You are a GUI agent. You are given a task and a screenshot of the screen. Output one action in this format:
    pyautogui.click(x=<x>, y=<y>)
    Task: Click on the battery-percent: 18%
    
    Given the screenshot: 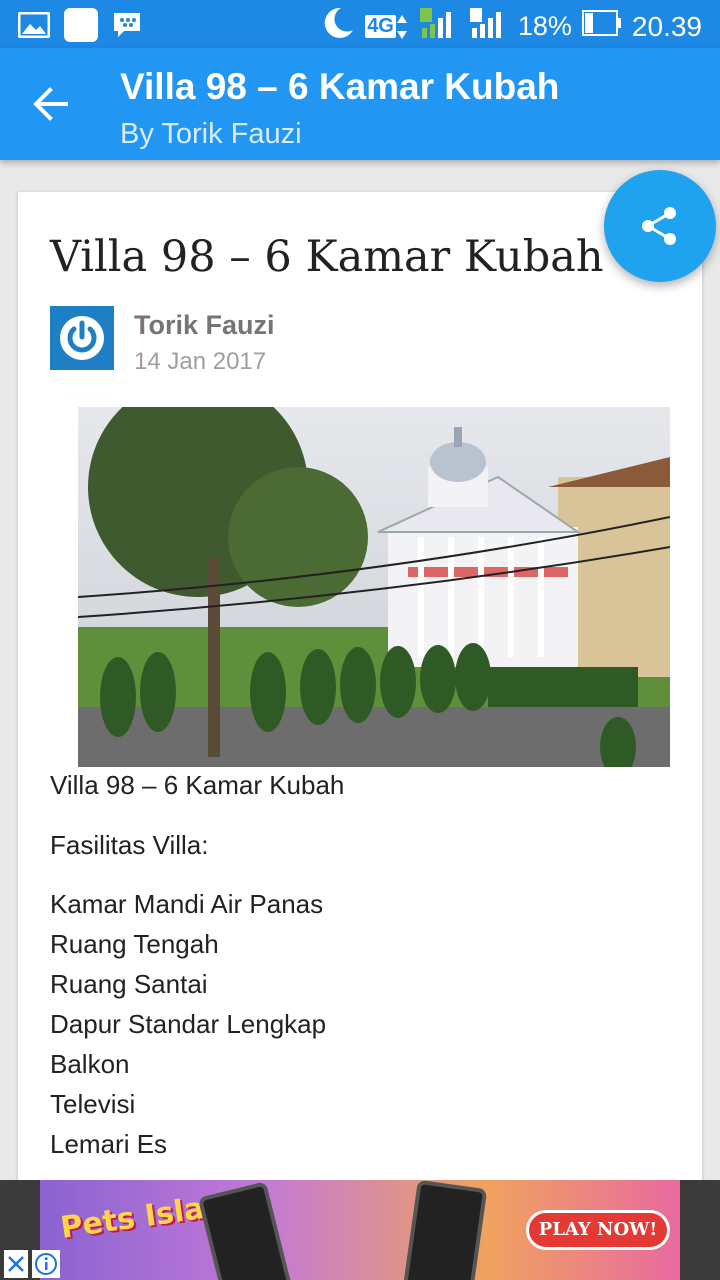 What is the action you would take?
    pyautogui.click(x=544, y=26)
    